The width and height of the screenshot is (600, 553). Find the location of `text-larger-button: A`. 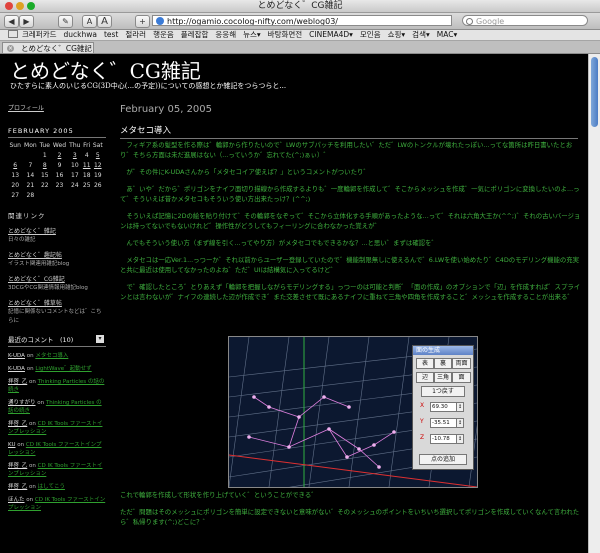

text-larger-button: A is located at coordinates (104, 21).